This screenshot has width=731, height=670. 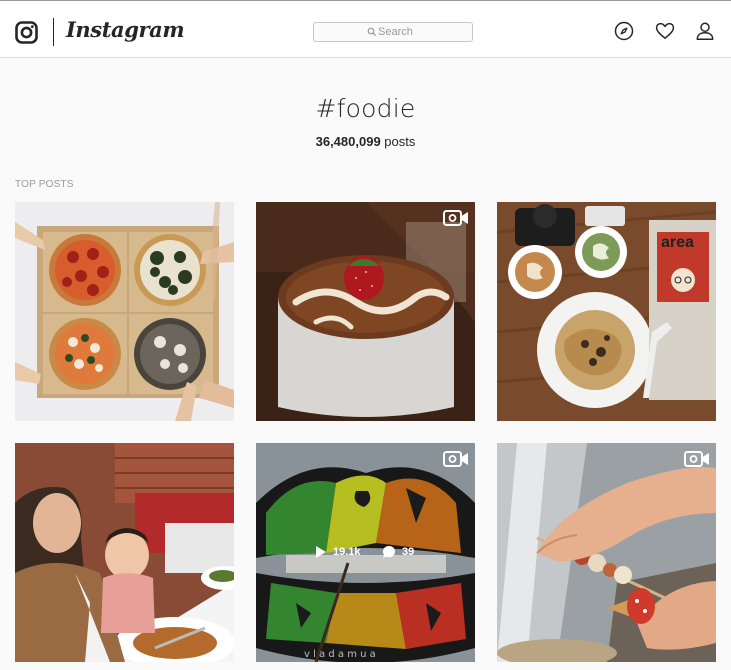 I want to click on play-icon, so click(x=321, y=552).